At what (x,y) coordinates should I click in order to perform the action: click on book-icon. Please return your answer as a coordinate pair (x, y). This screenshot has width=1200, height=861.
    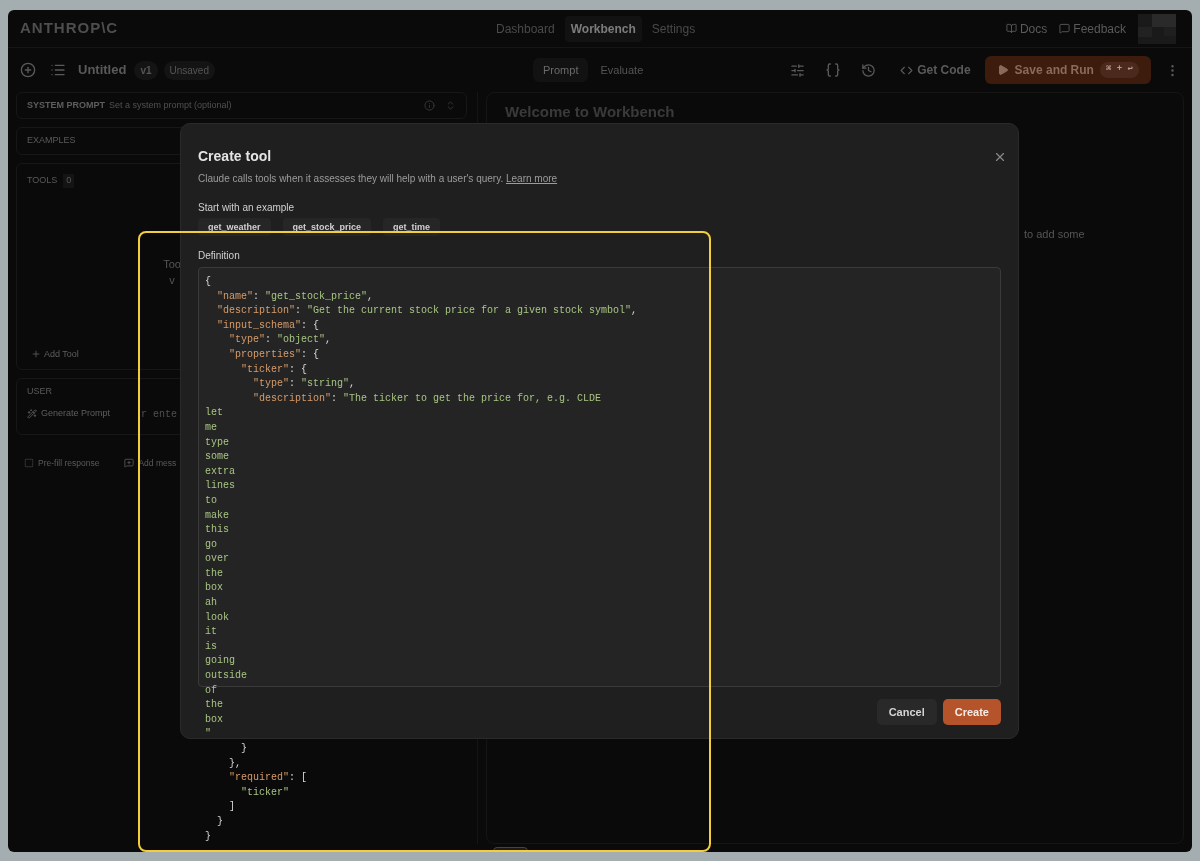
    Looking at the image, I should click on (1011, 28).